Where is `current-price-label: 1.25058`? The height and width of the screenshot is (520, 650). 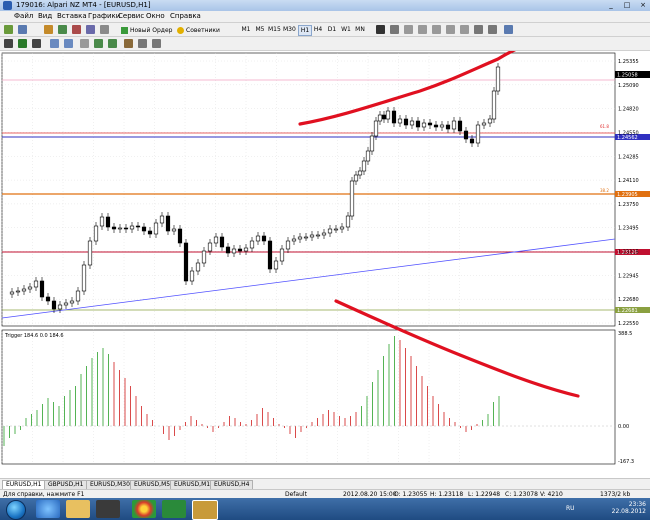
current-price-label: 1.25058 is located at coordinates (627, 76).